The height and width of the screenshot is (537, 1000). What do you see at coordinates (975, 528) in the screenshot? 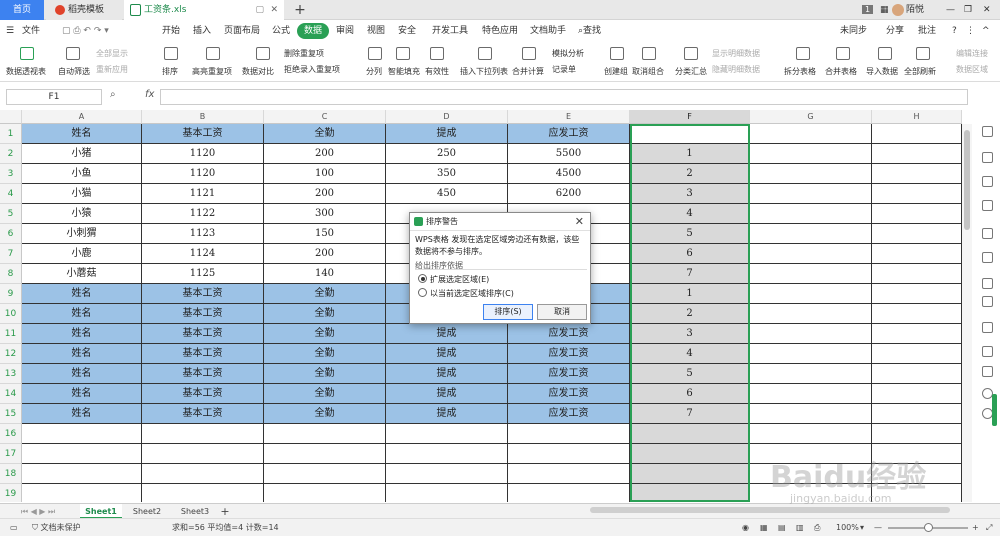
I see `zoom-in-icon: +` at bounding box center [975, 528].